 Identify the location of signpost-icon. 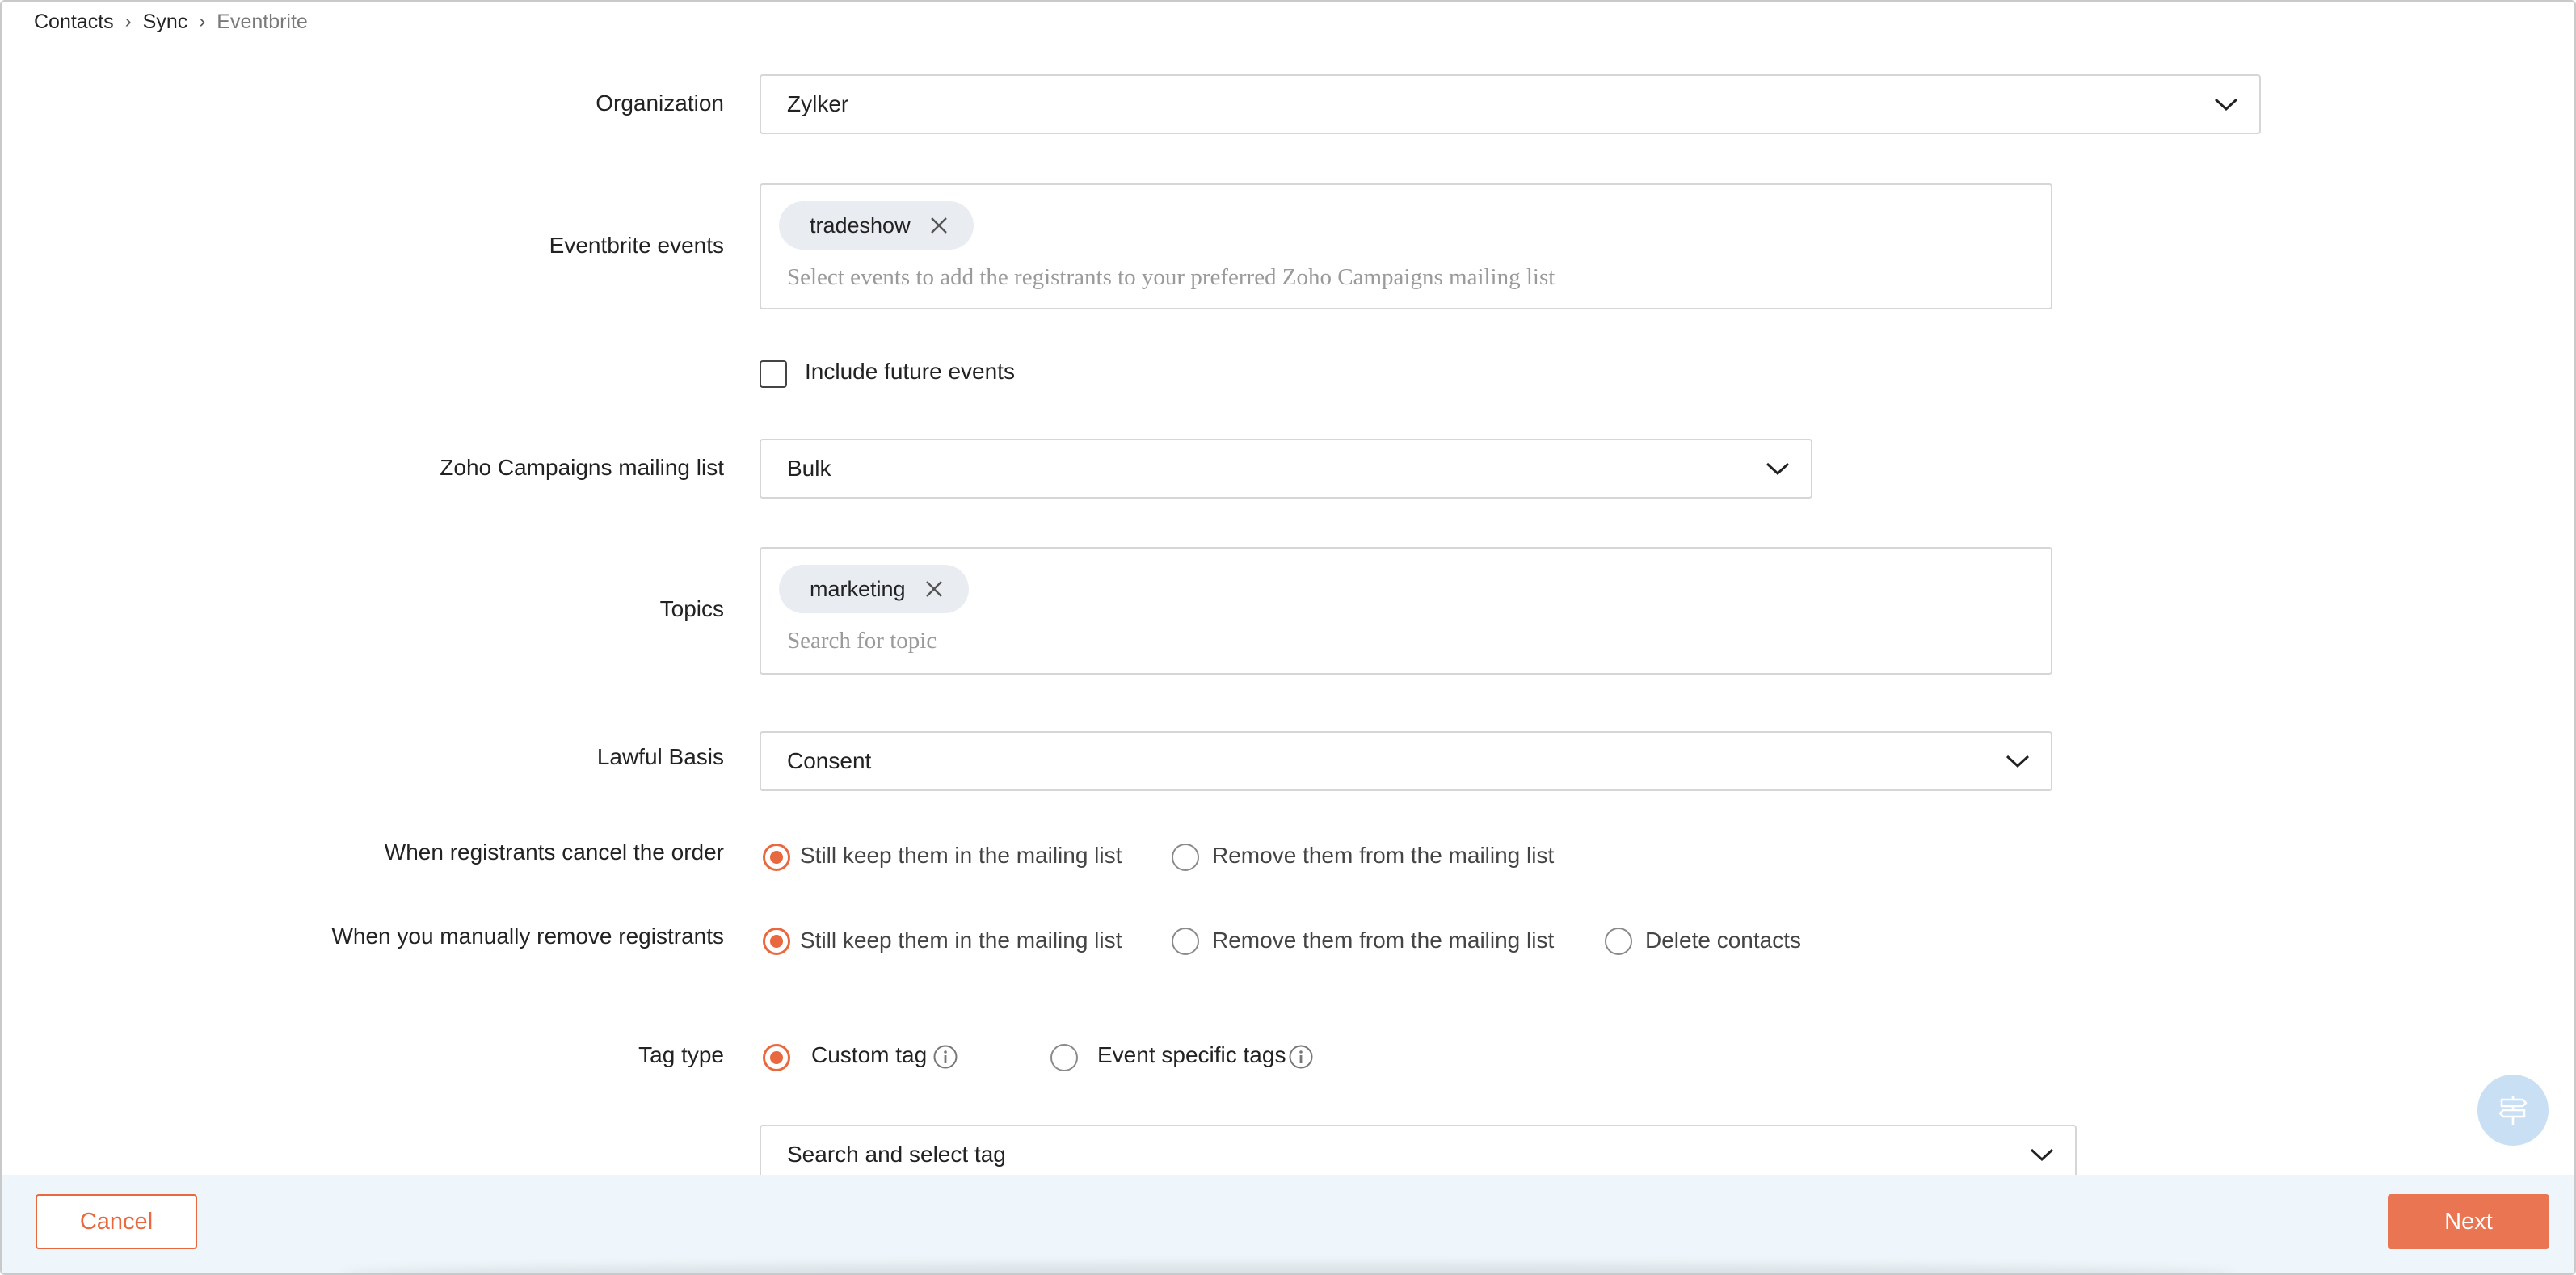
(2513, 1110).